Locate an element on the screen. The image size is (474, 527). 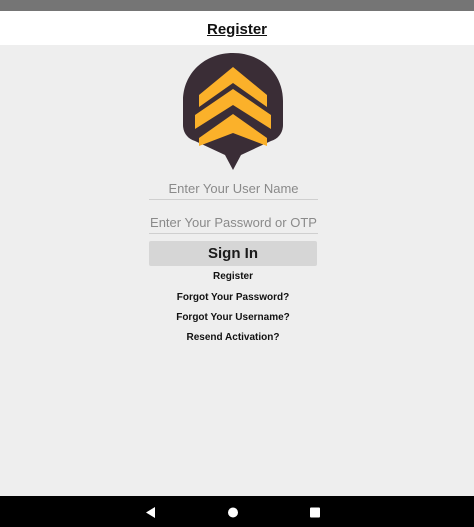
status-bar is located at coordinates (237, 5).